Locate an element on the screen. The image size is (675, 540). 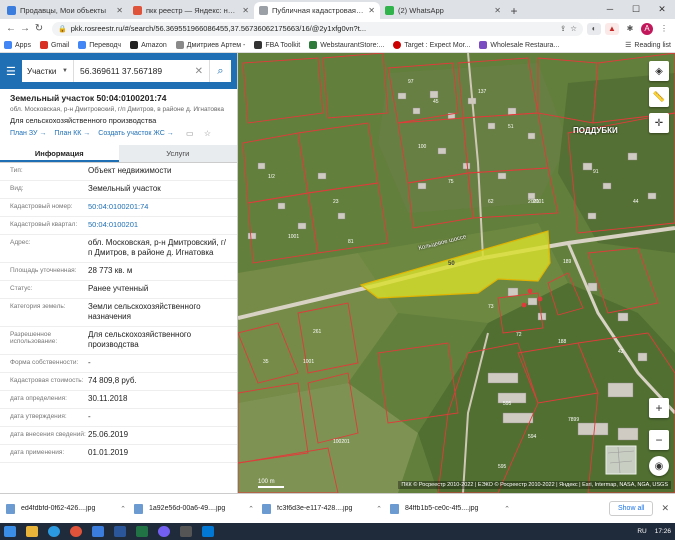
search-button: ⌕ is located at coordinates (220, 71).